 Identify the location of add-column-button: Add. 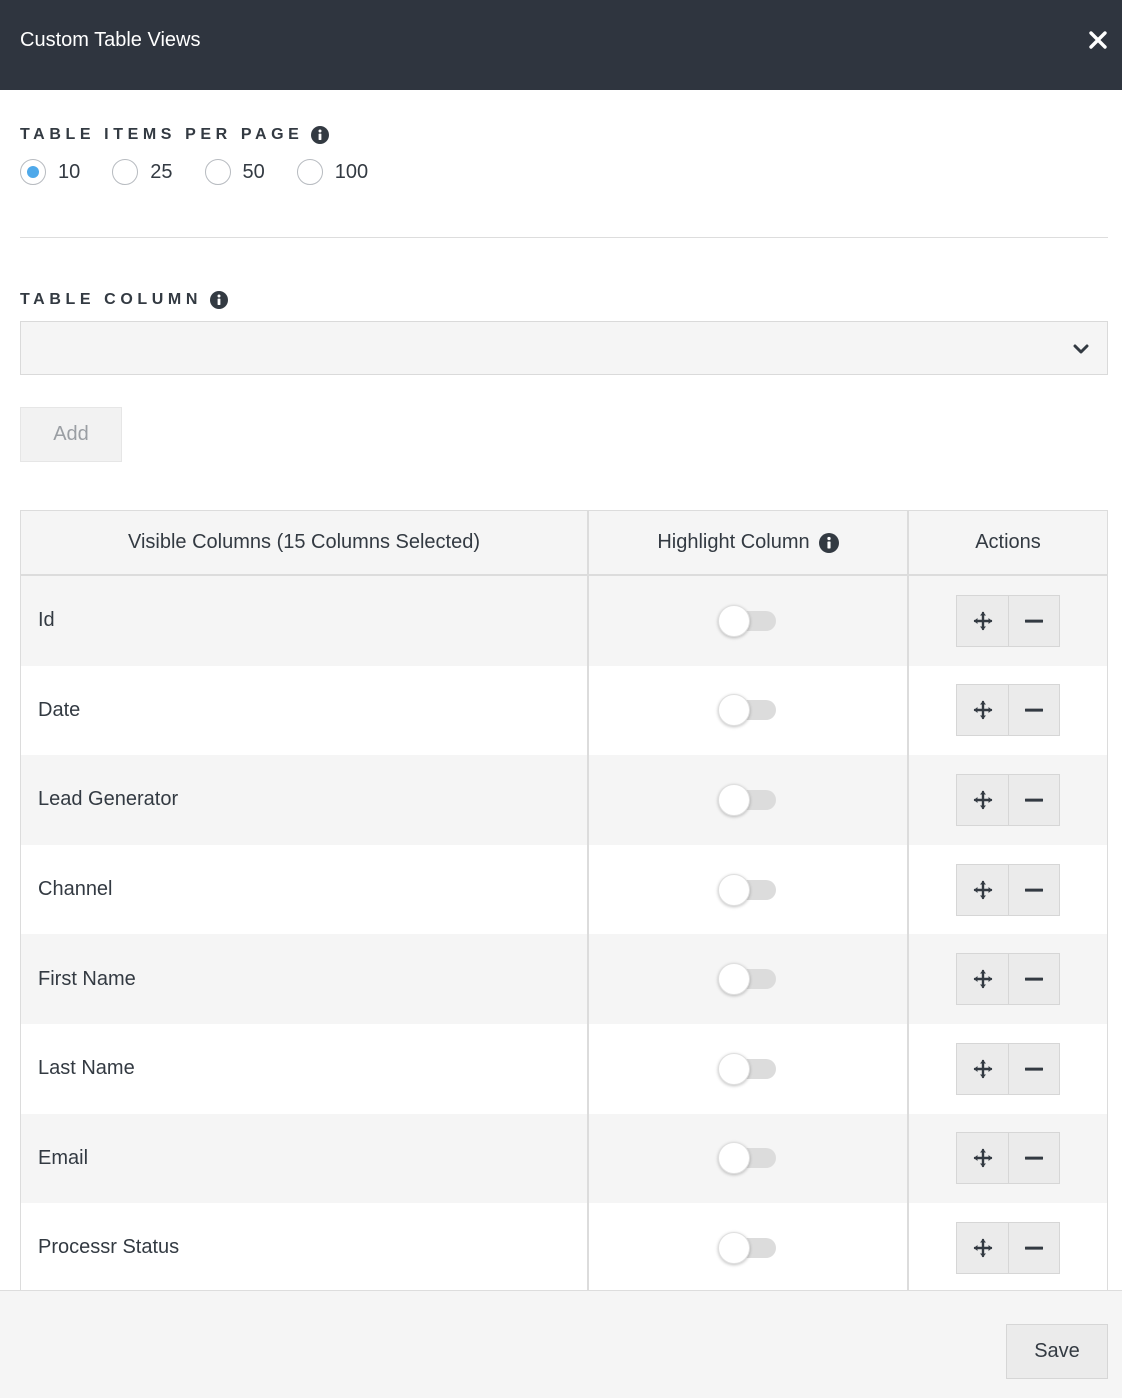
(71, 434).